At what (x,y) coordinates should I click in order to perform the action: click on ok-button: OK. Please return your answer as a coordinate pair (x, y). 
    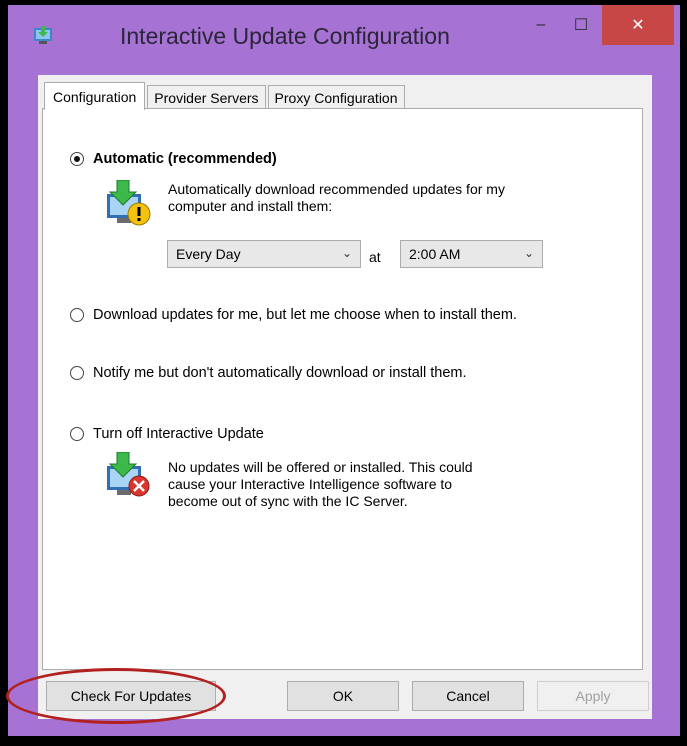
    Looking at the image, I should click on (343, 696).